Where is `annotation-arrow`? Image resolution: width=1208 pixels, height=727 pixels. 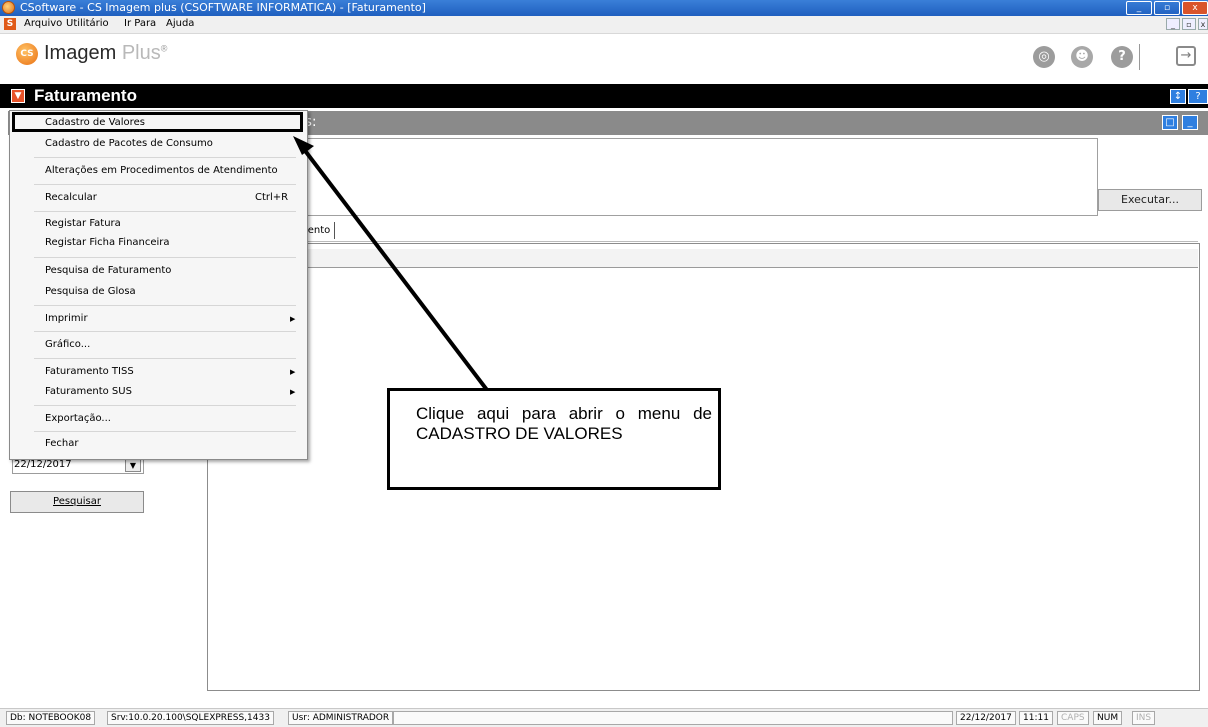 annotation-arrow is located at coordinates (391, 264).